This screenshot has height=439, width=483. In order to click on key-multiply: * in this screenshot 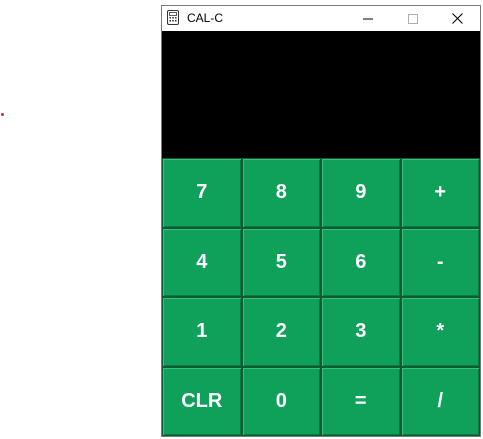, I will do `click(440, 332)`.